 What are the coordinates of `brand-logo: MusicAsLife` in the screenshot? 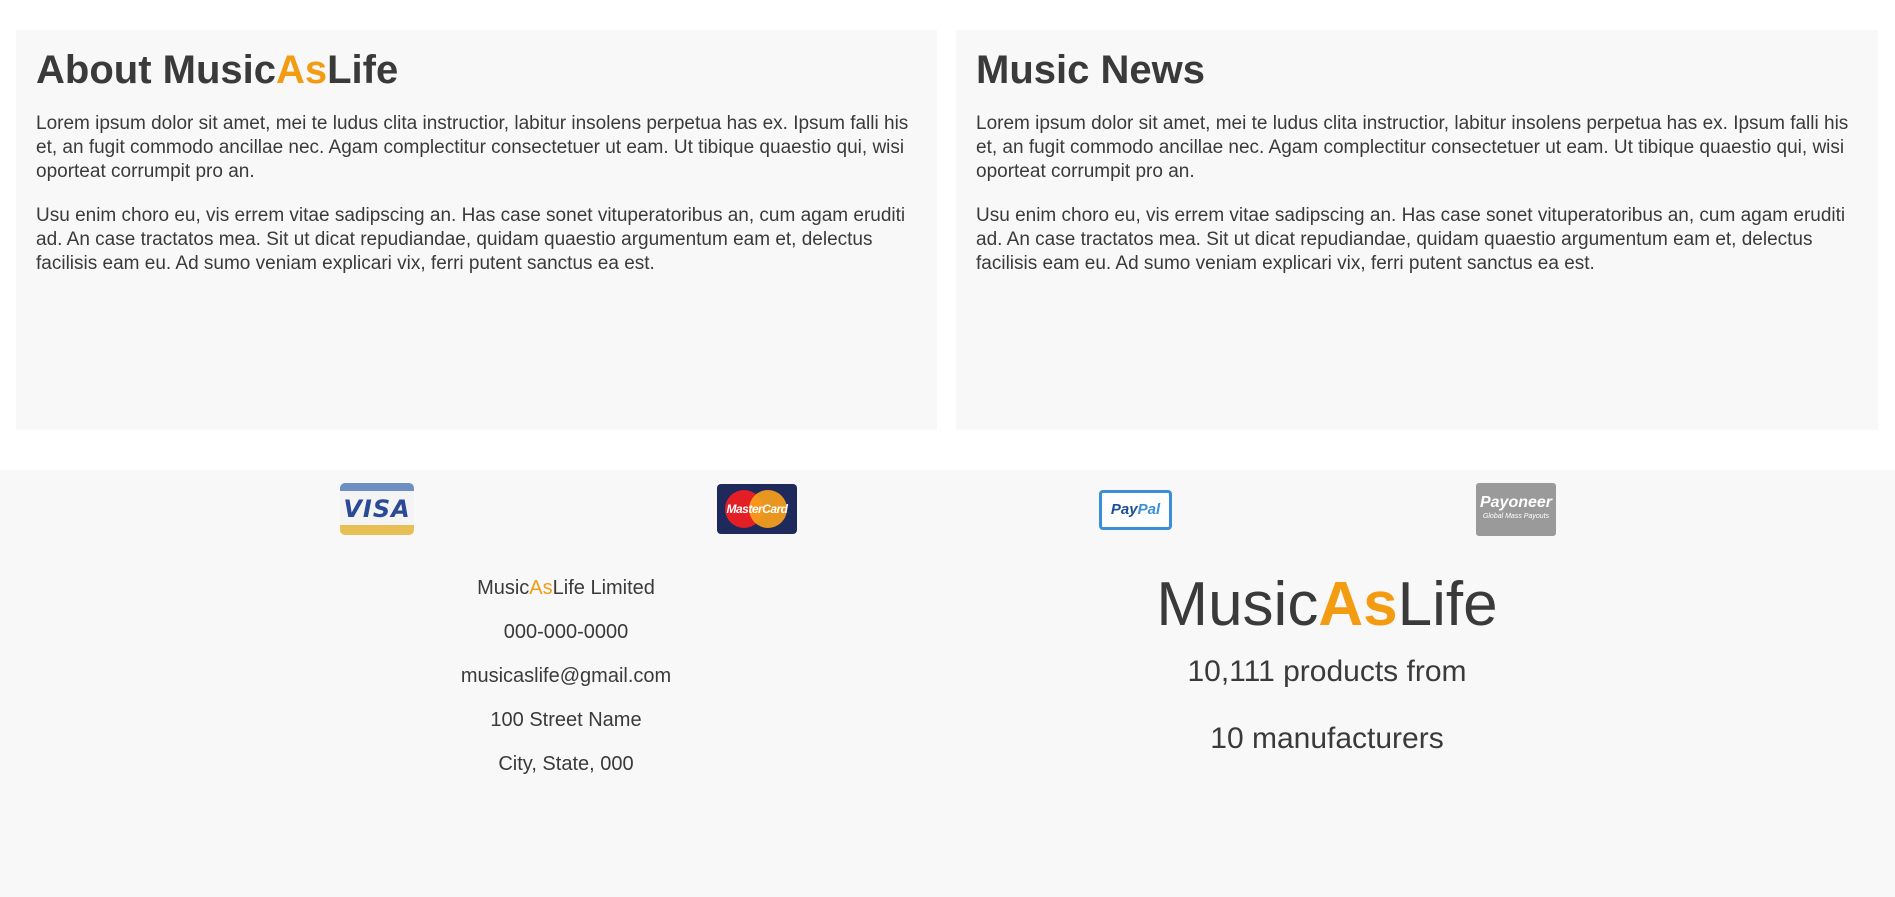 It's located at (1327, 605).